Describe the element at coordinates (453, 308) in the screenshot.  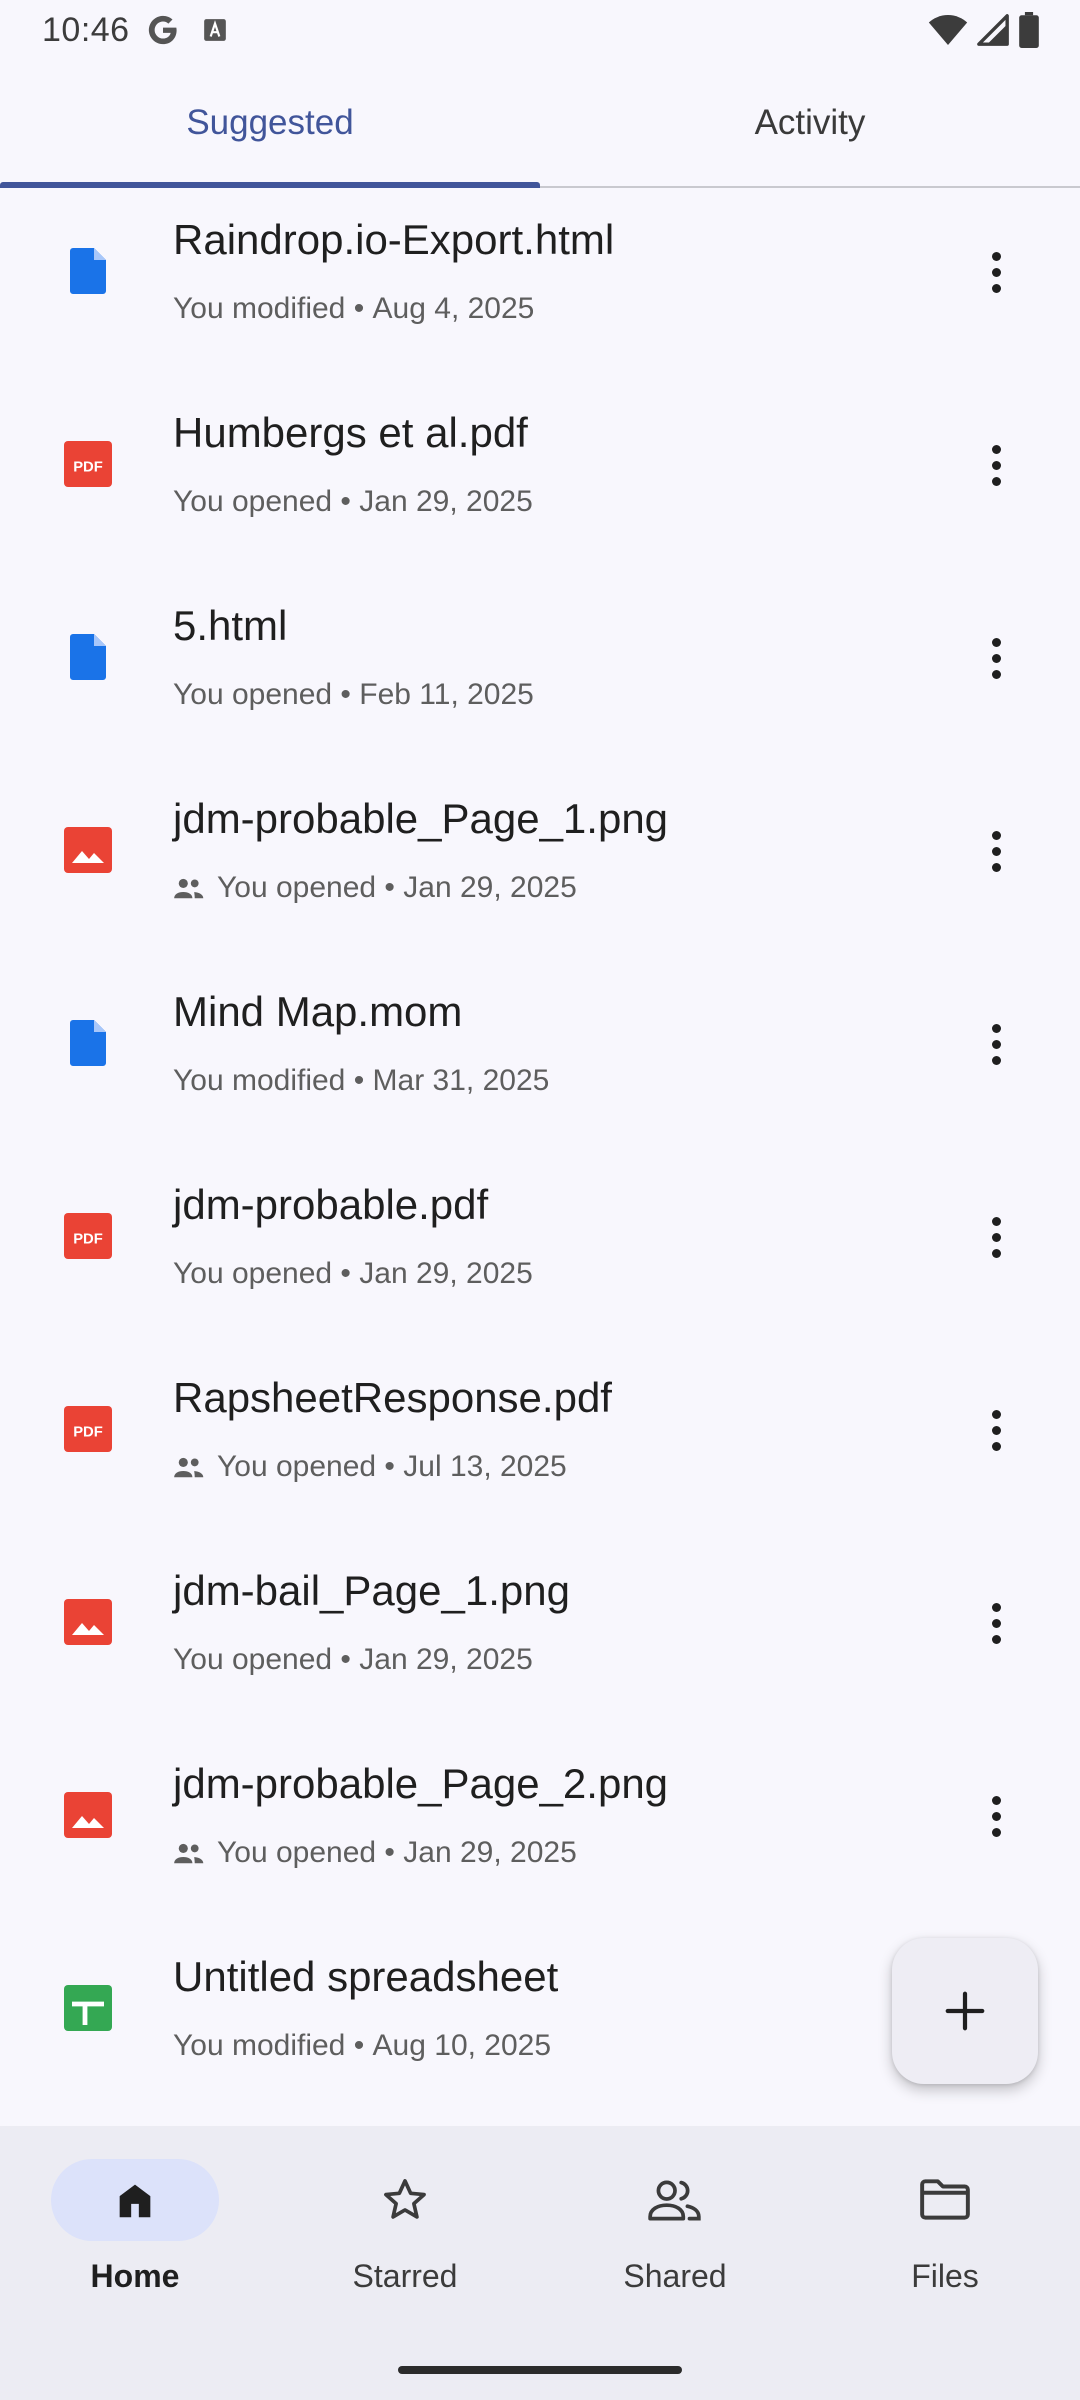
I see `file-date: Aug 4, 2025` at that location.